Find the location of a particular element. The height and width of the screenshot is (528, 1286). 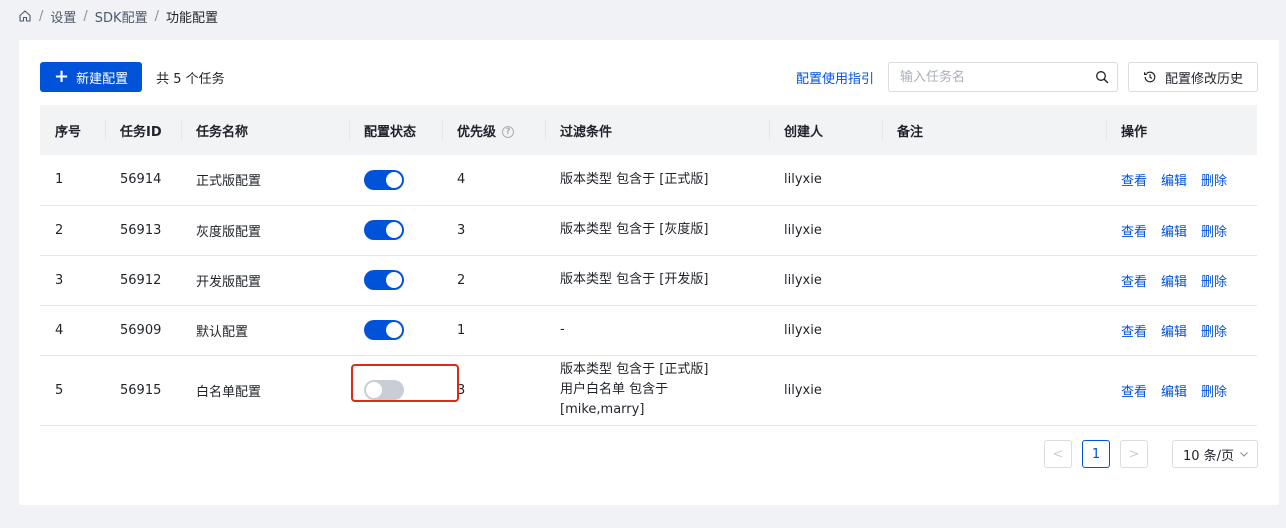

chevron-down-icon is located at coordinates (1244, 454).